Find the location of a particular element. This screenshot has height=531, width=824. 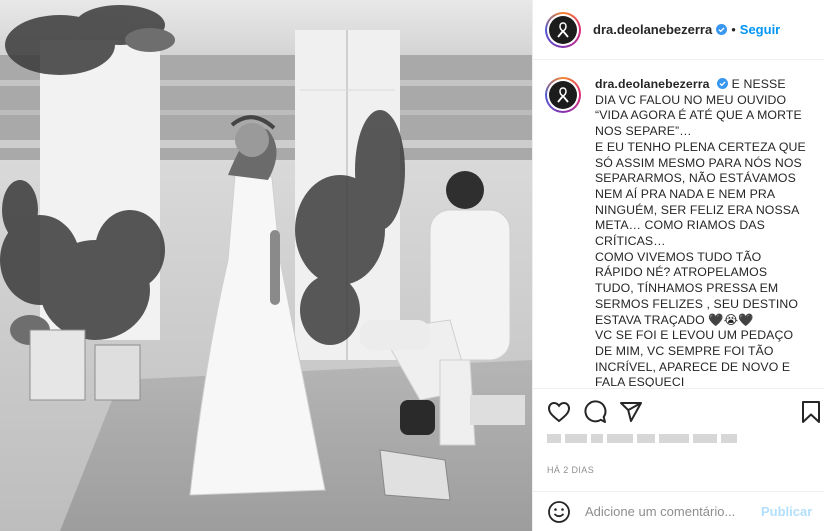

action-bar is located at coordinates (678, 410).